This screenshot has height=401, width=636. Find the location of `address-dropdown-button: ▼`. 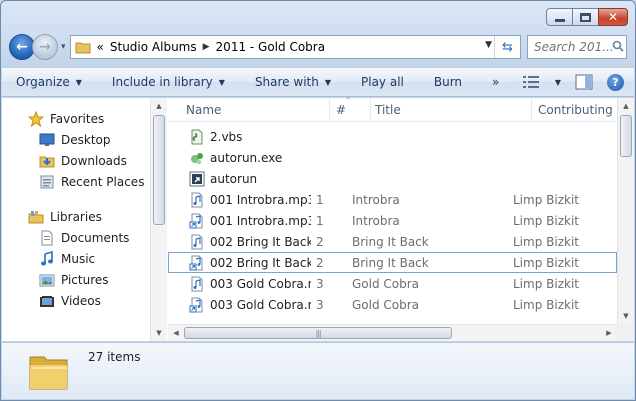

address-dropdown-button: ▼ is located at coordinates (488, 45).